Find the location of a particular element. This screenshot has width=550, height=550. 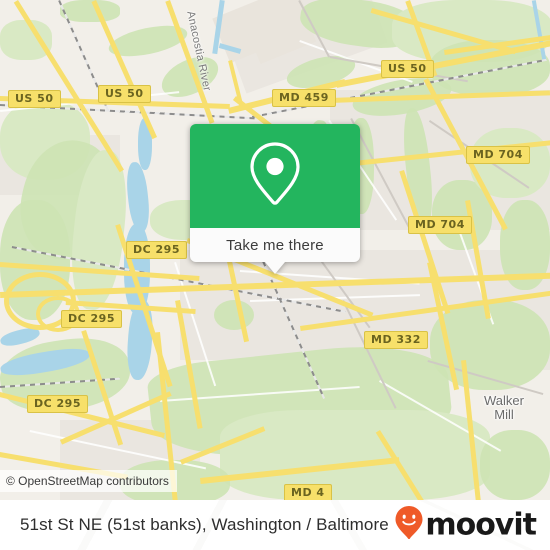

take-me-there-label: Take me there is located at coordinates (275, 245).